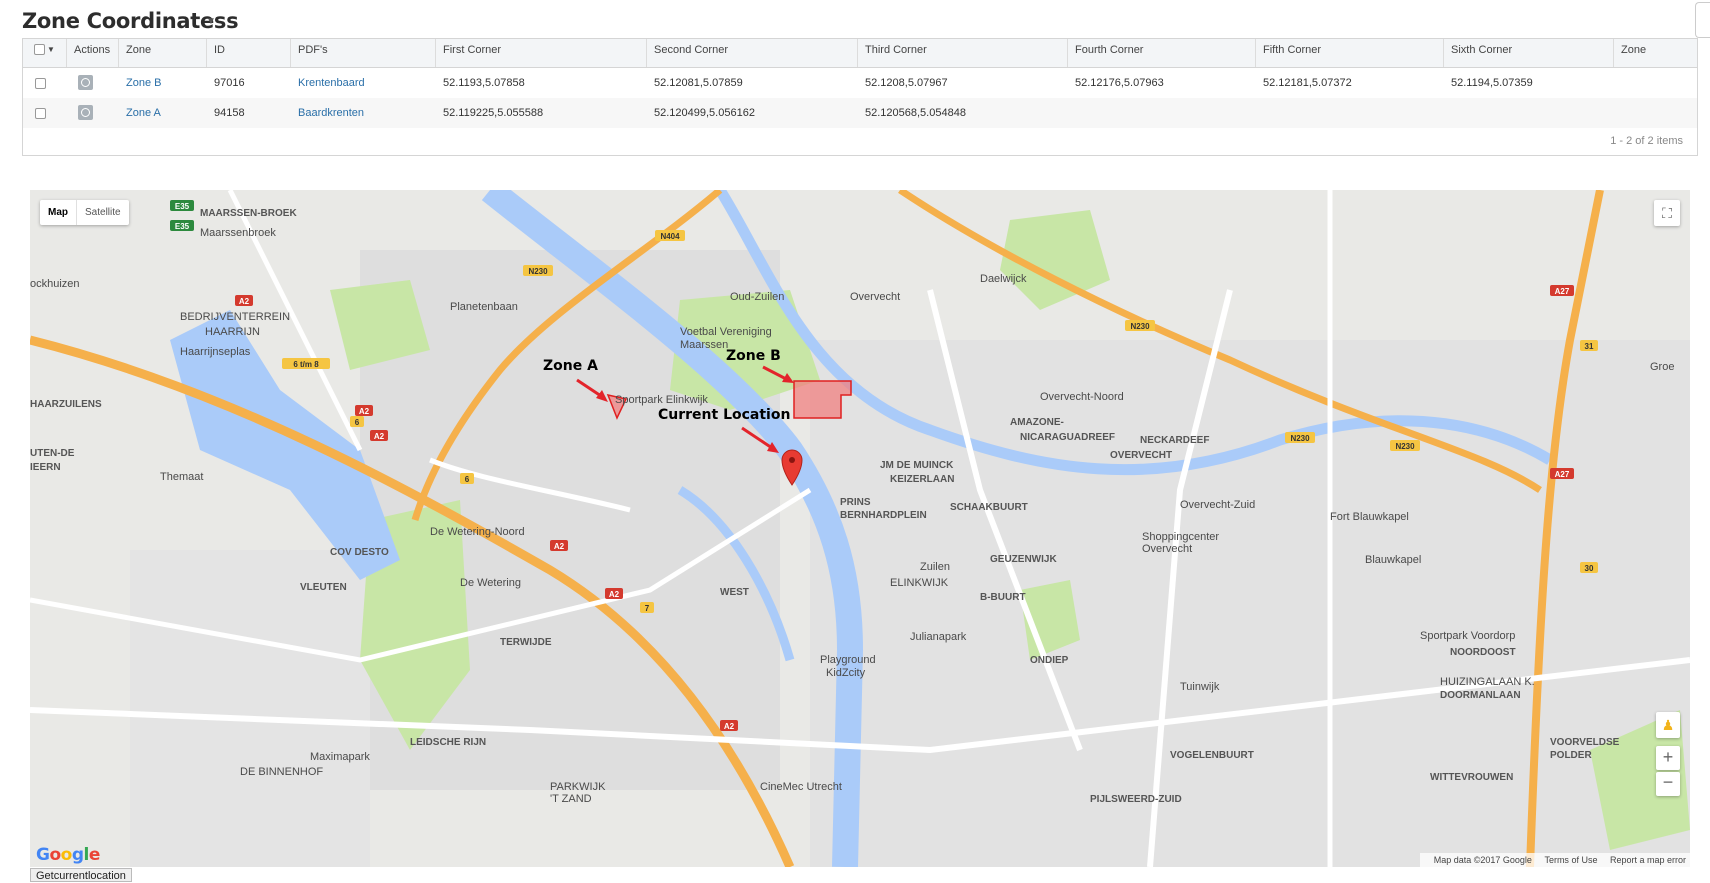  I want to click on cell-first-corner: 52.119225,5.055588, so click(493, 113).